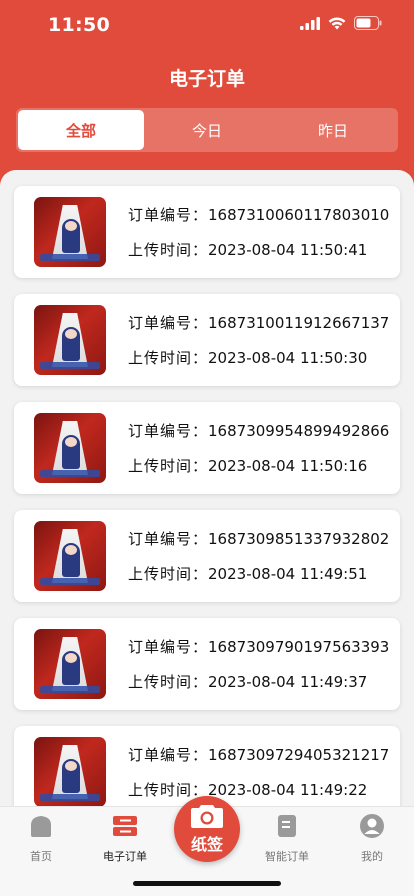  I want to click on order-number-row: 订单编号：1687309729405321217, so click(258, 754).